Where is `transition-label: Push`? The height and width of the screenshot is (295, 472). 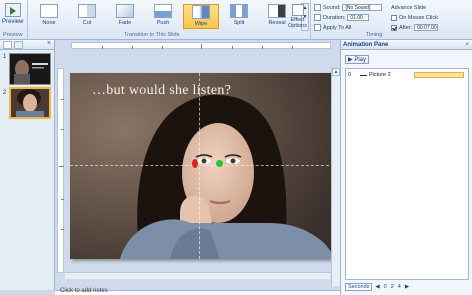
transition-label: Push is located at coordinates (163, 23).